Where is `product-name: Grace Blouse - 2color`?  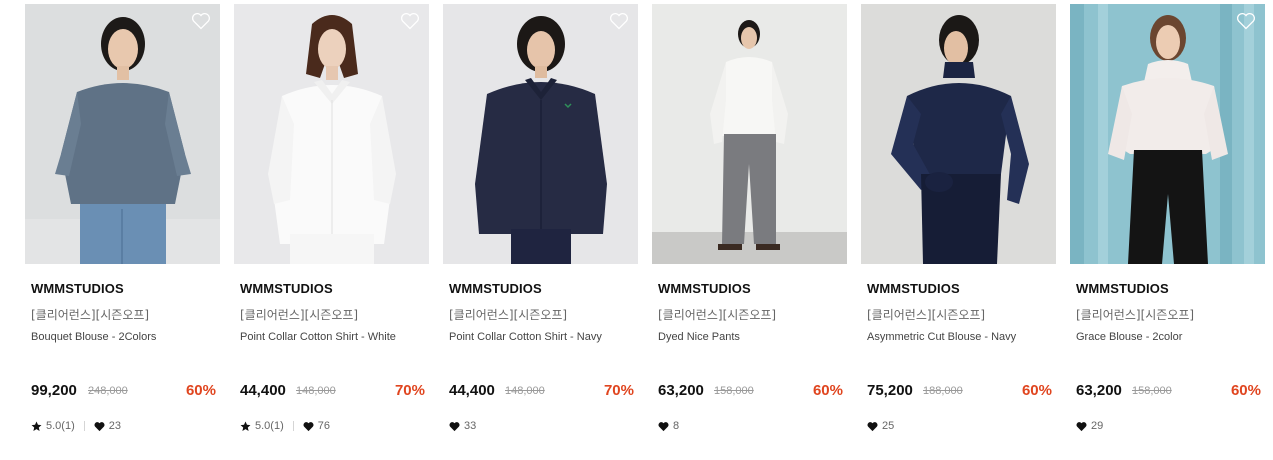 product-name: Grace Blouse - 2color is located at coordinates (1129, 337).